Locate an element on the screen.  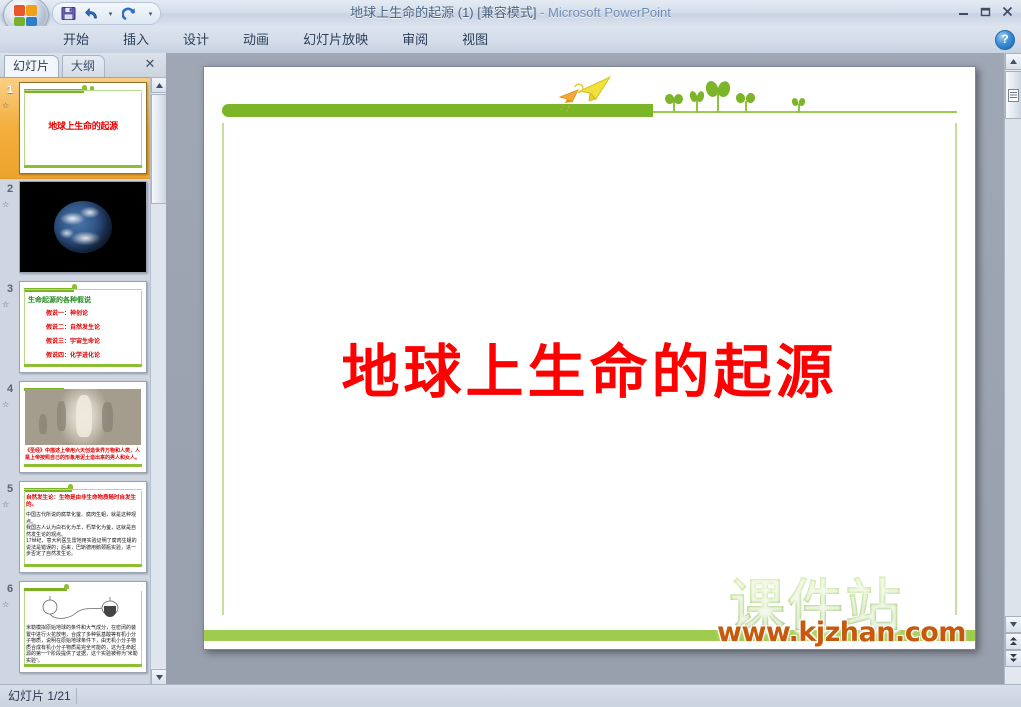
slide-thumbnail-para-5-2: 我国古人认为白石化为羊，朽草化为萤，这就是自然发生论的观点。 is located at coordinates (81, 531).